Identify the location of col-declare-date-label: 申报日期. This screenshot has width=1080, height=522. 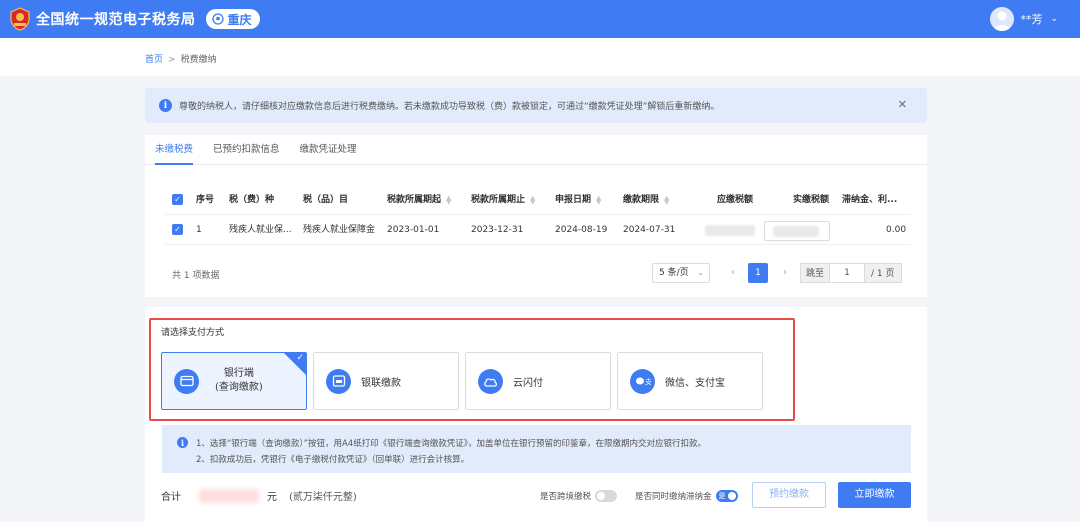
(573, 200).